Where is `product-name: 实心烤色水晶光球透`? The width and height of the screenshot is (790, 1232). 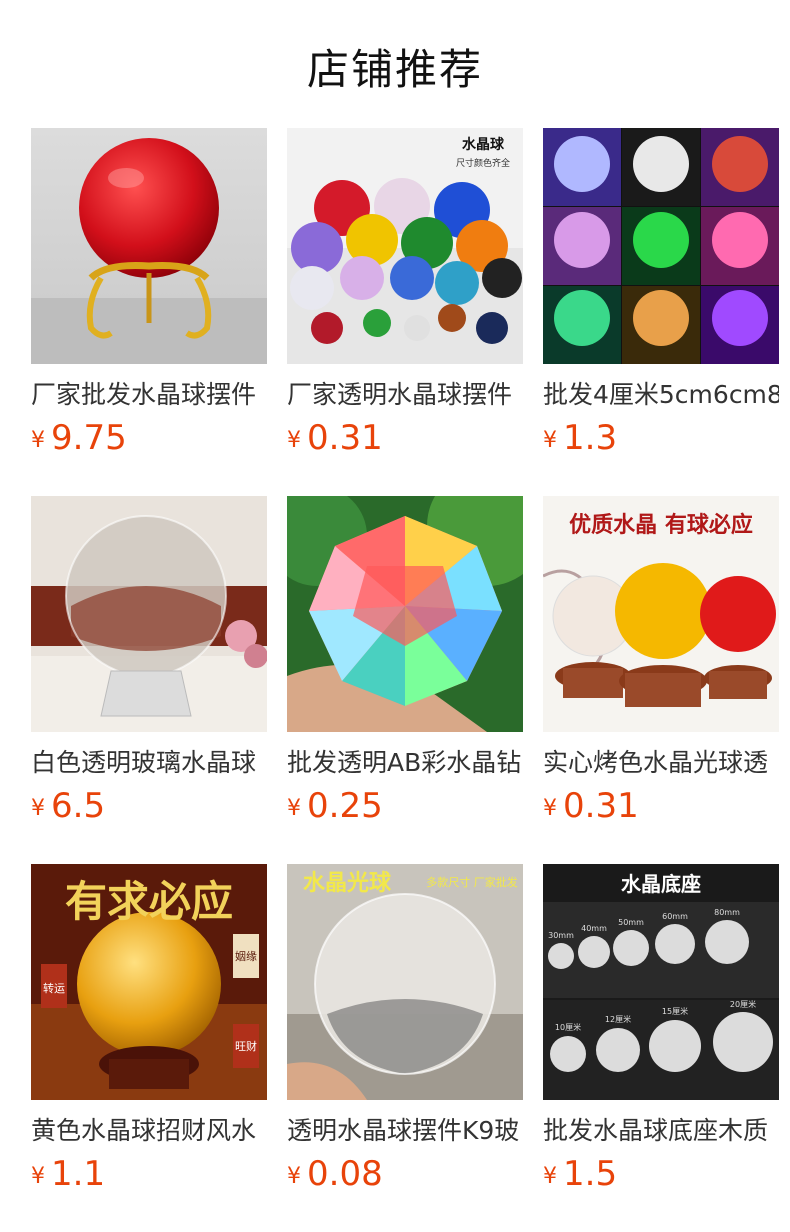 product-name: 实心烤色水晶光球透 is located at coordinates (661, 763).